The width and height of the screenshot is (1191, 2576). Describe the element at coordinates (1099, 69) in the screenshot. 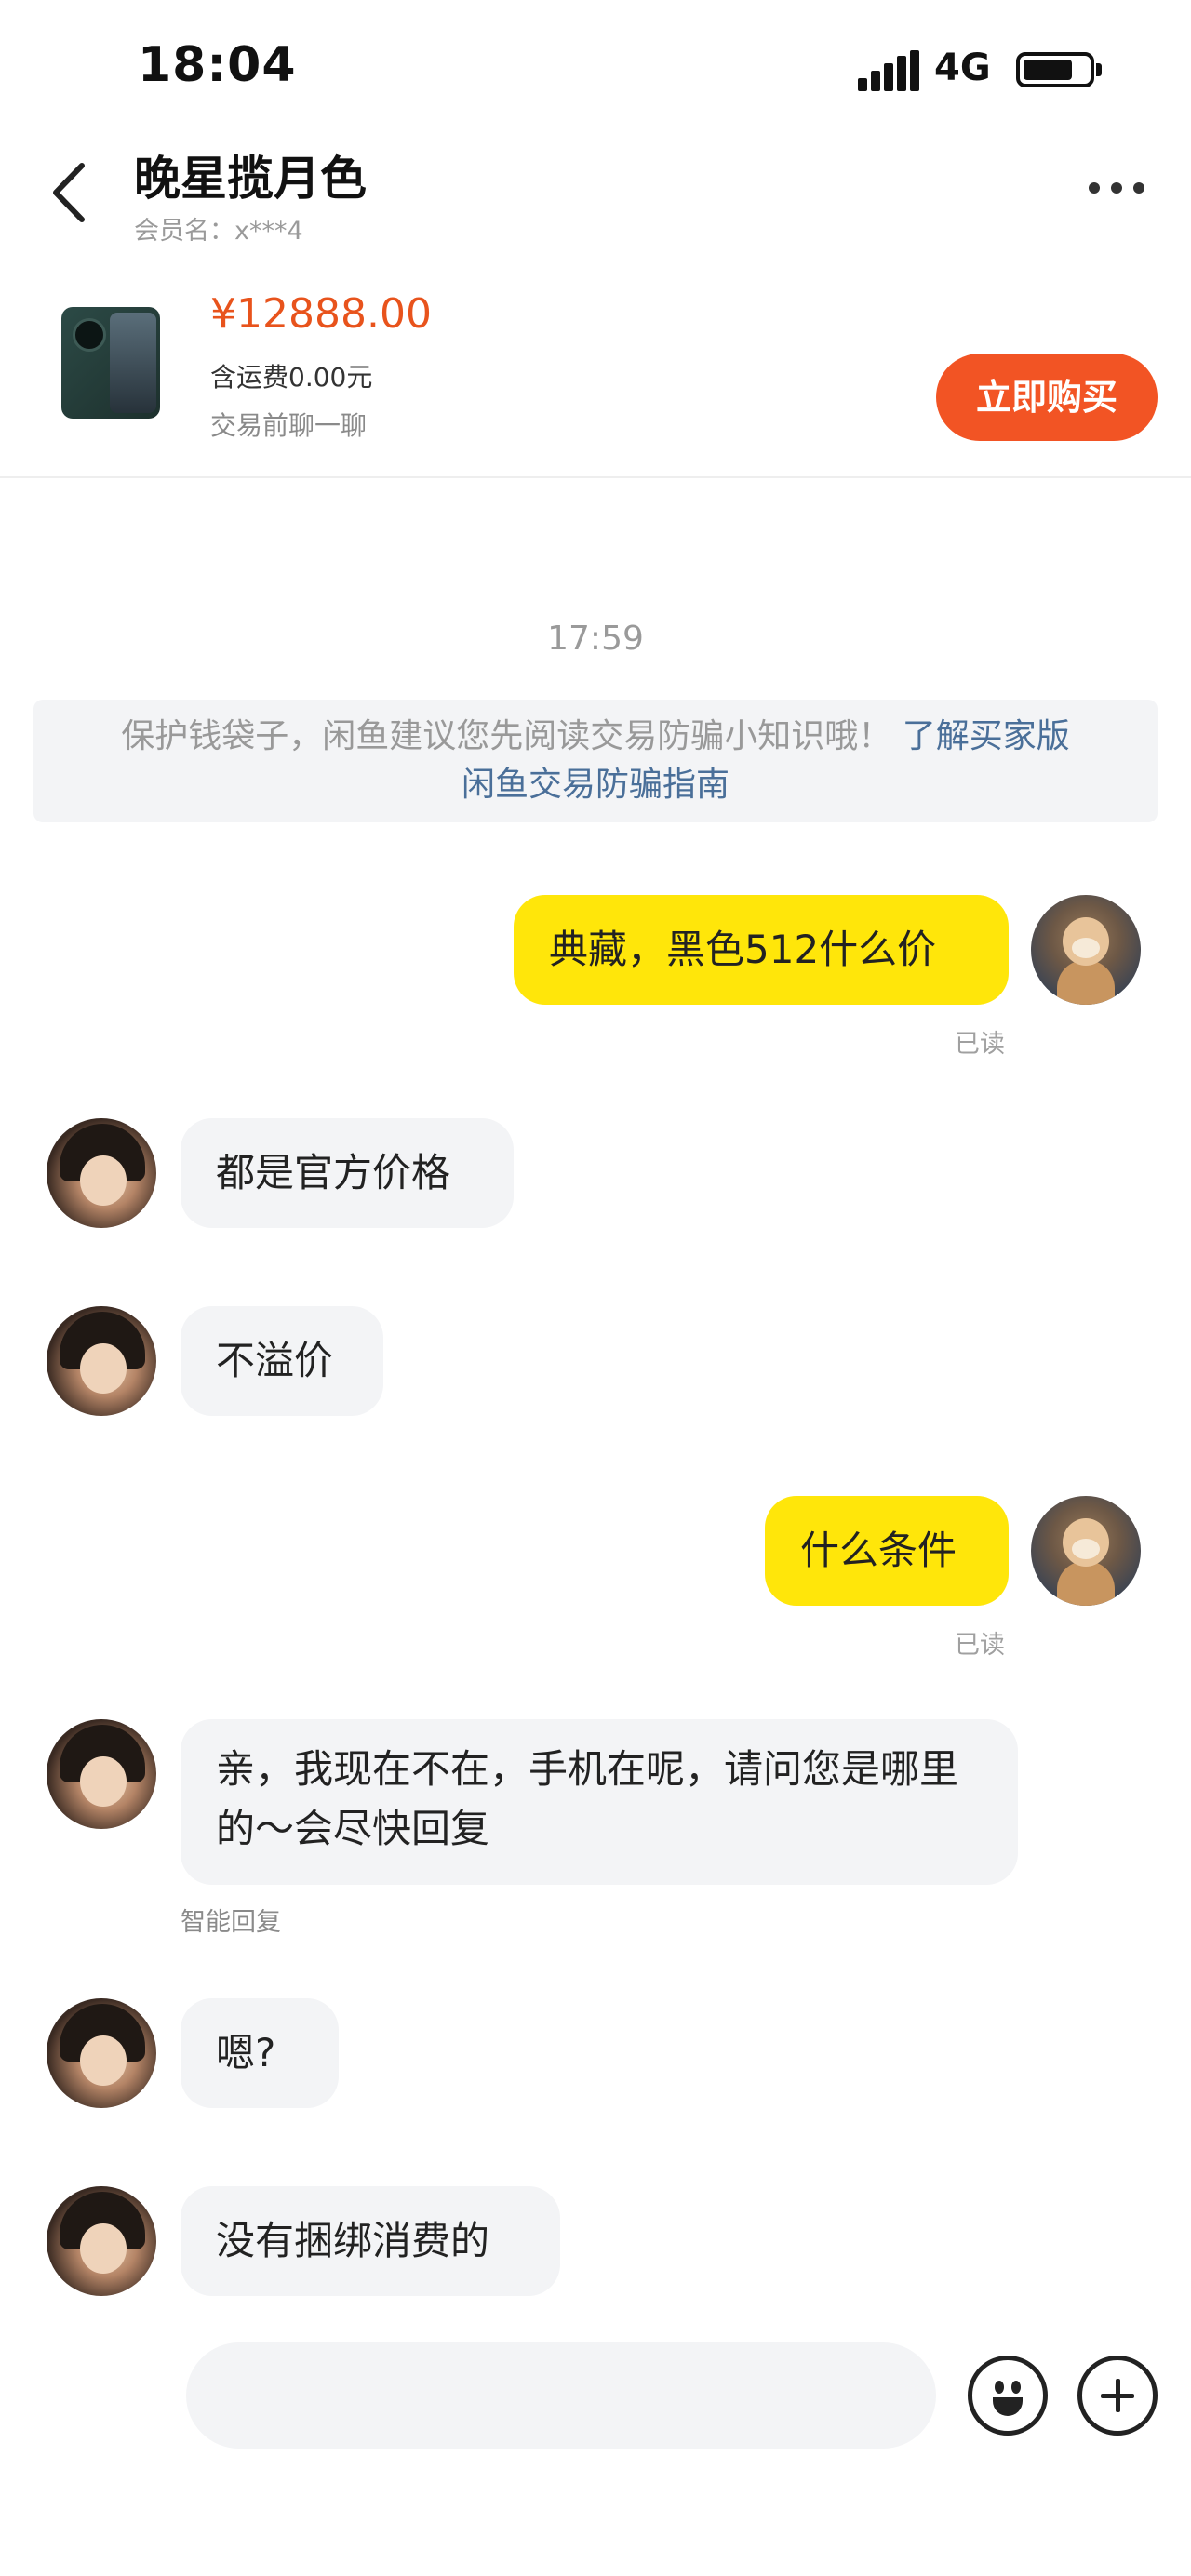

I see `battery-tip` at that location.